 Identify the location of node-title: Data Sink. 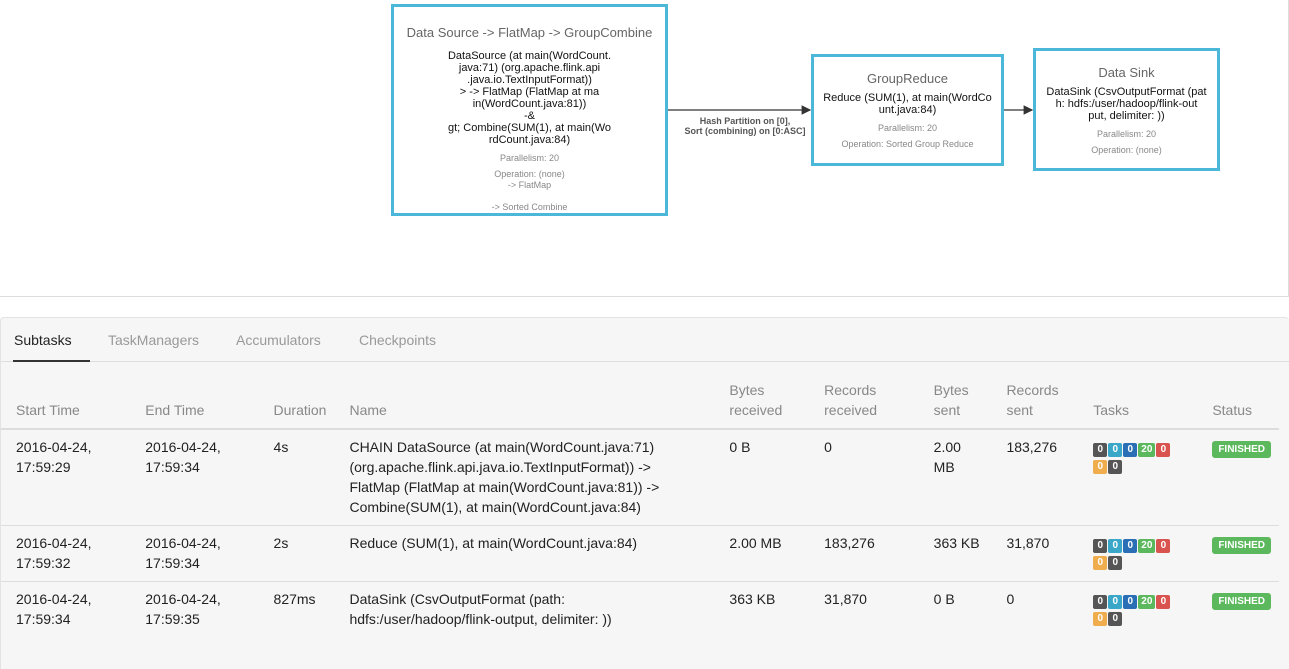
(1126, 72).